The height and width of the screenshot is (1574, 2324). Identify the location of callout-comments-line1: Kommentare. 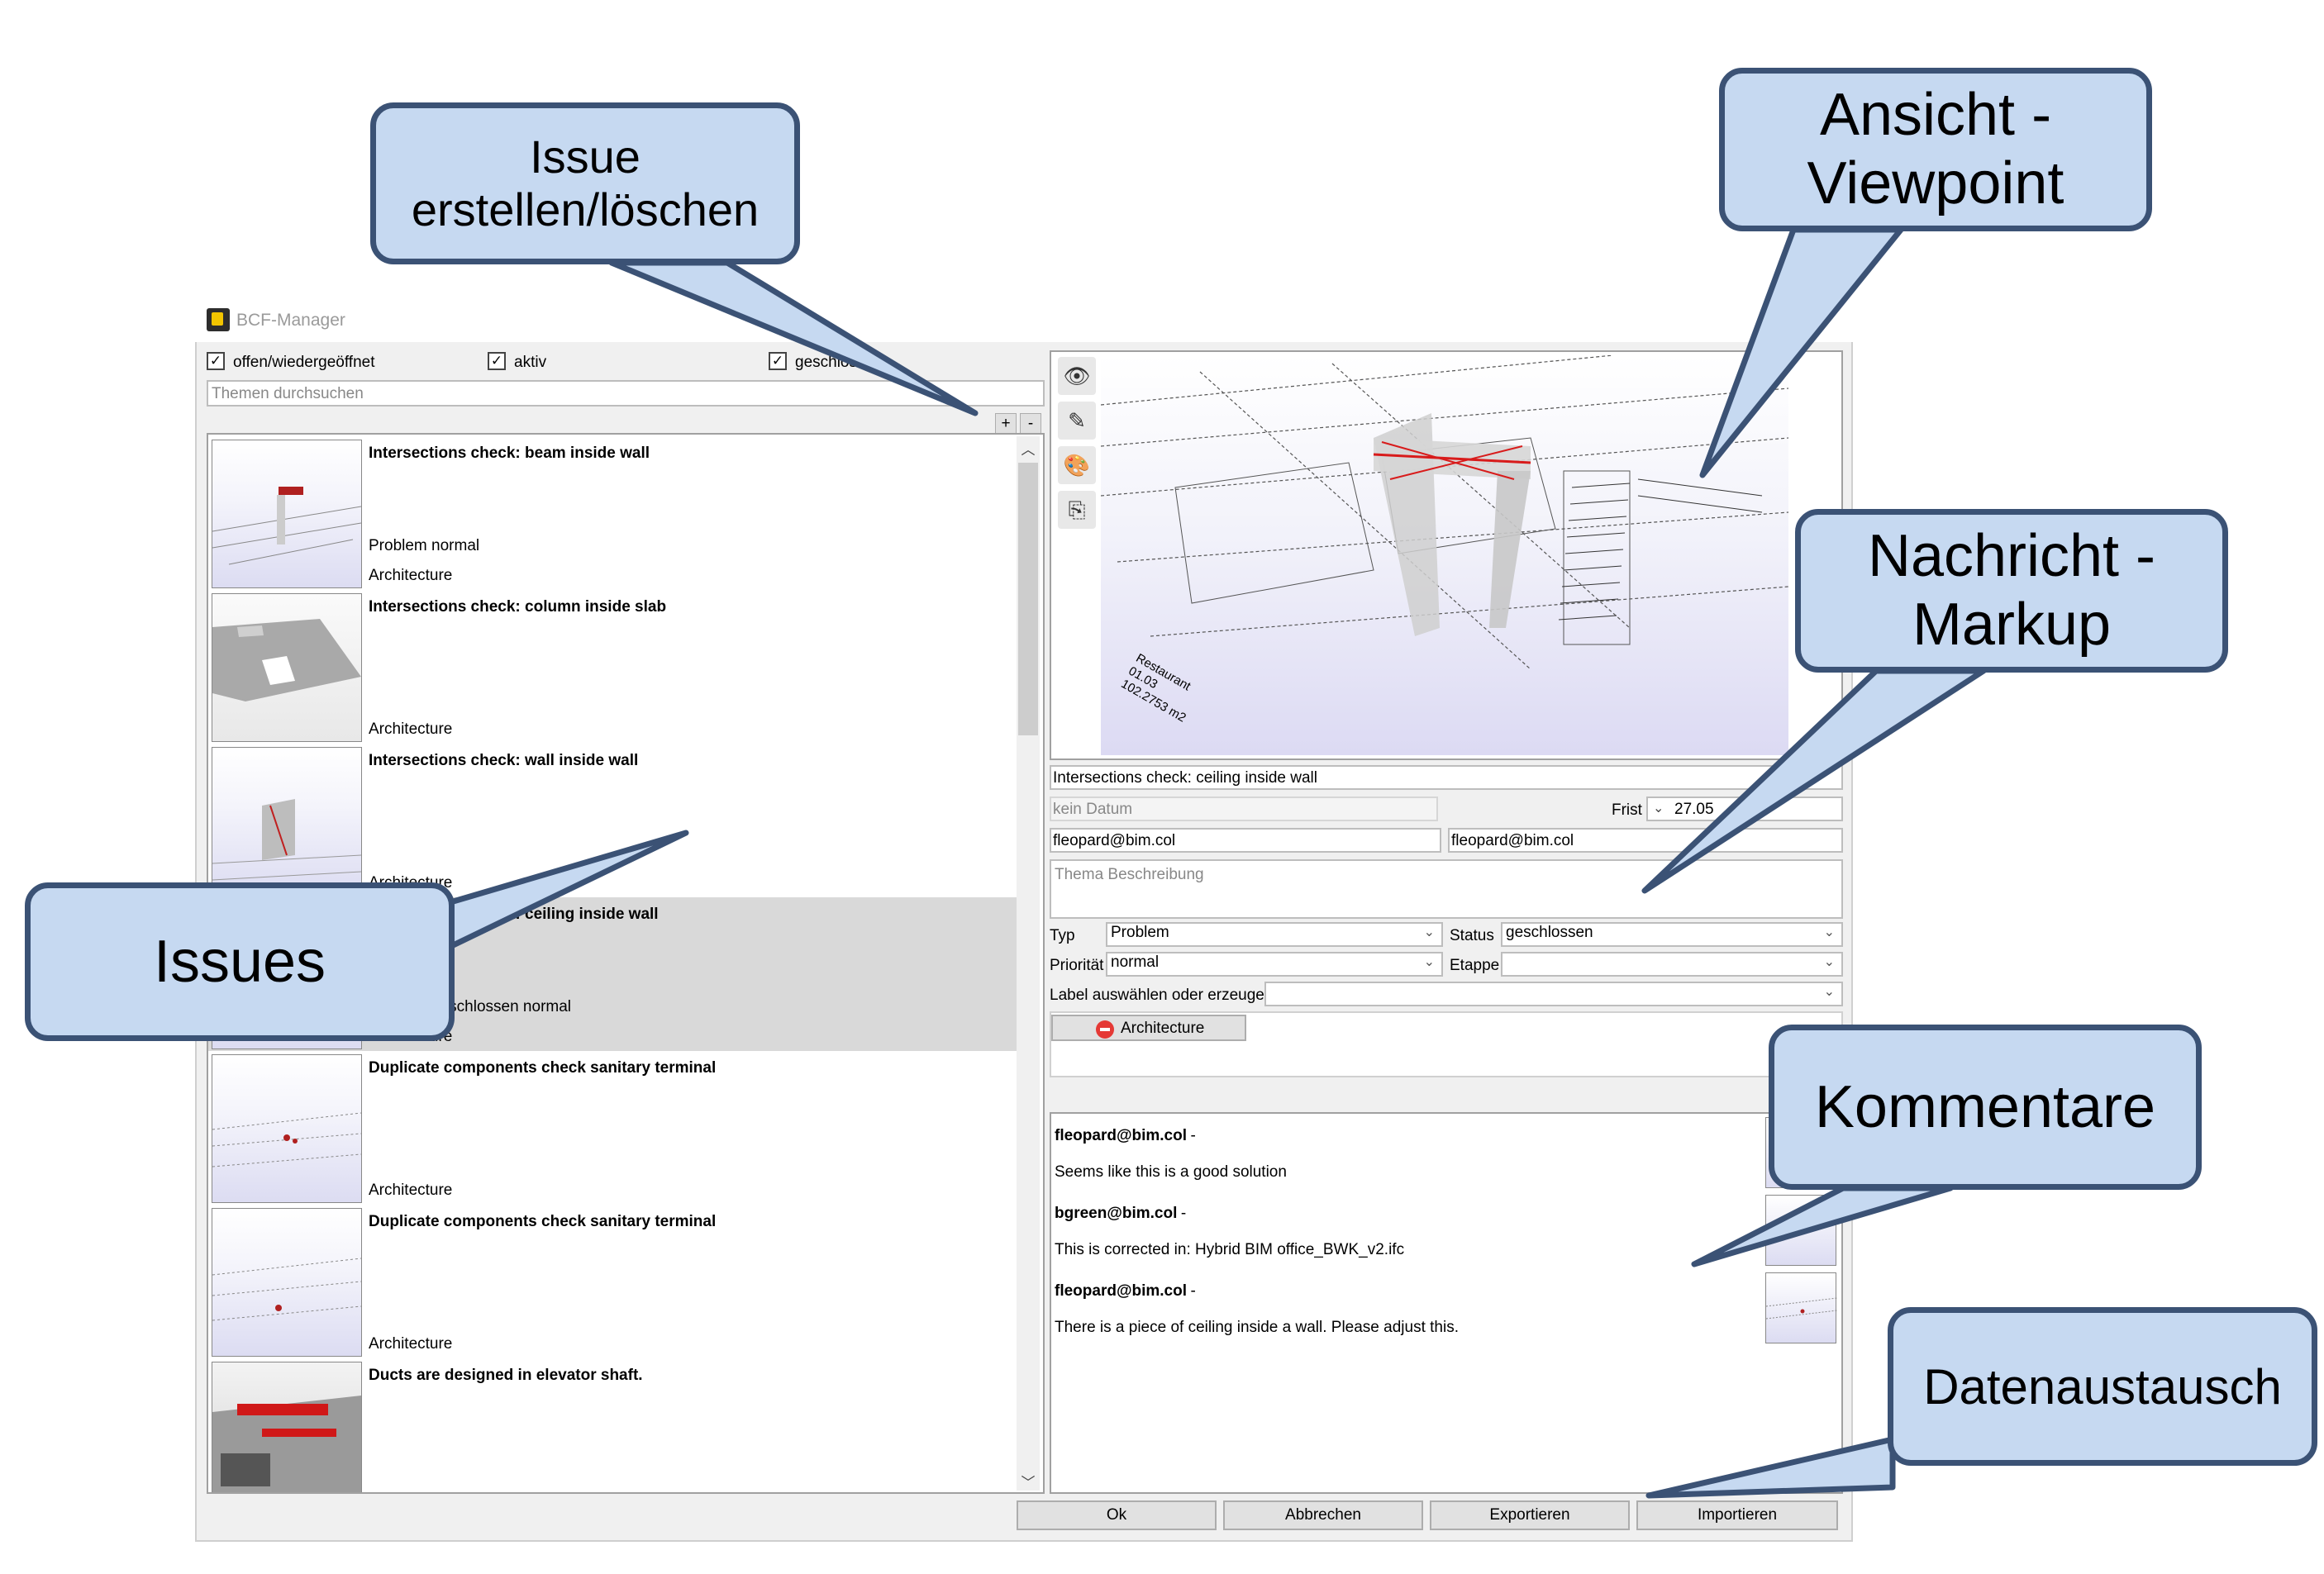
(1985, 1106).